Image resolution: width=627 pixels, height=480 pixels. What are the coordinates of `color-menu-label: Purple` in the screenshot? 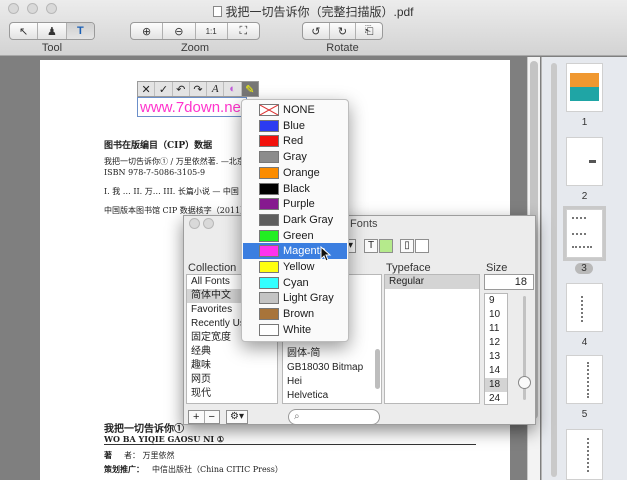 It's located at (299, 204).